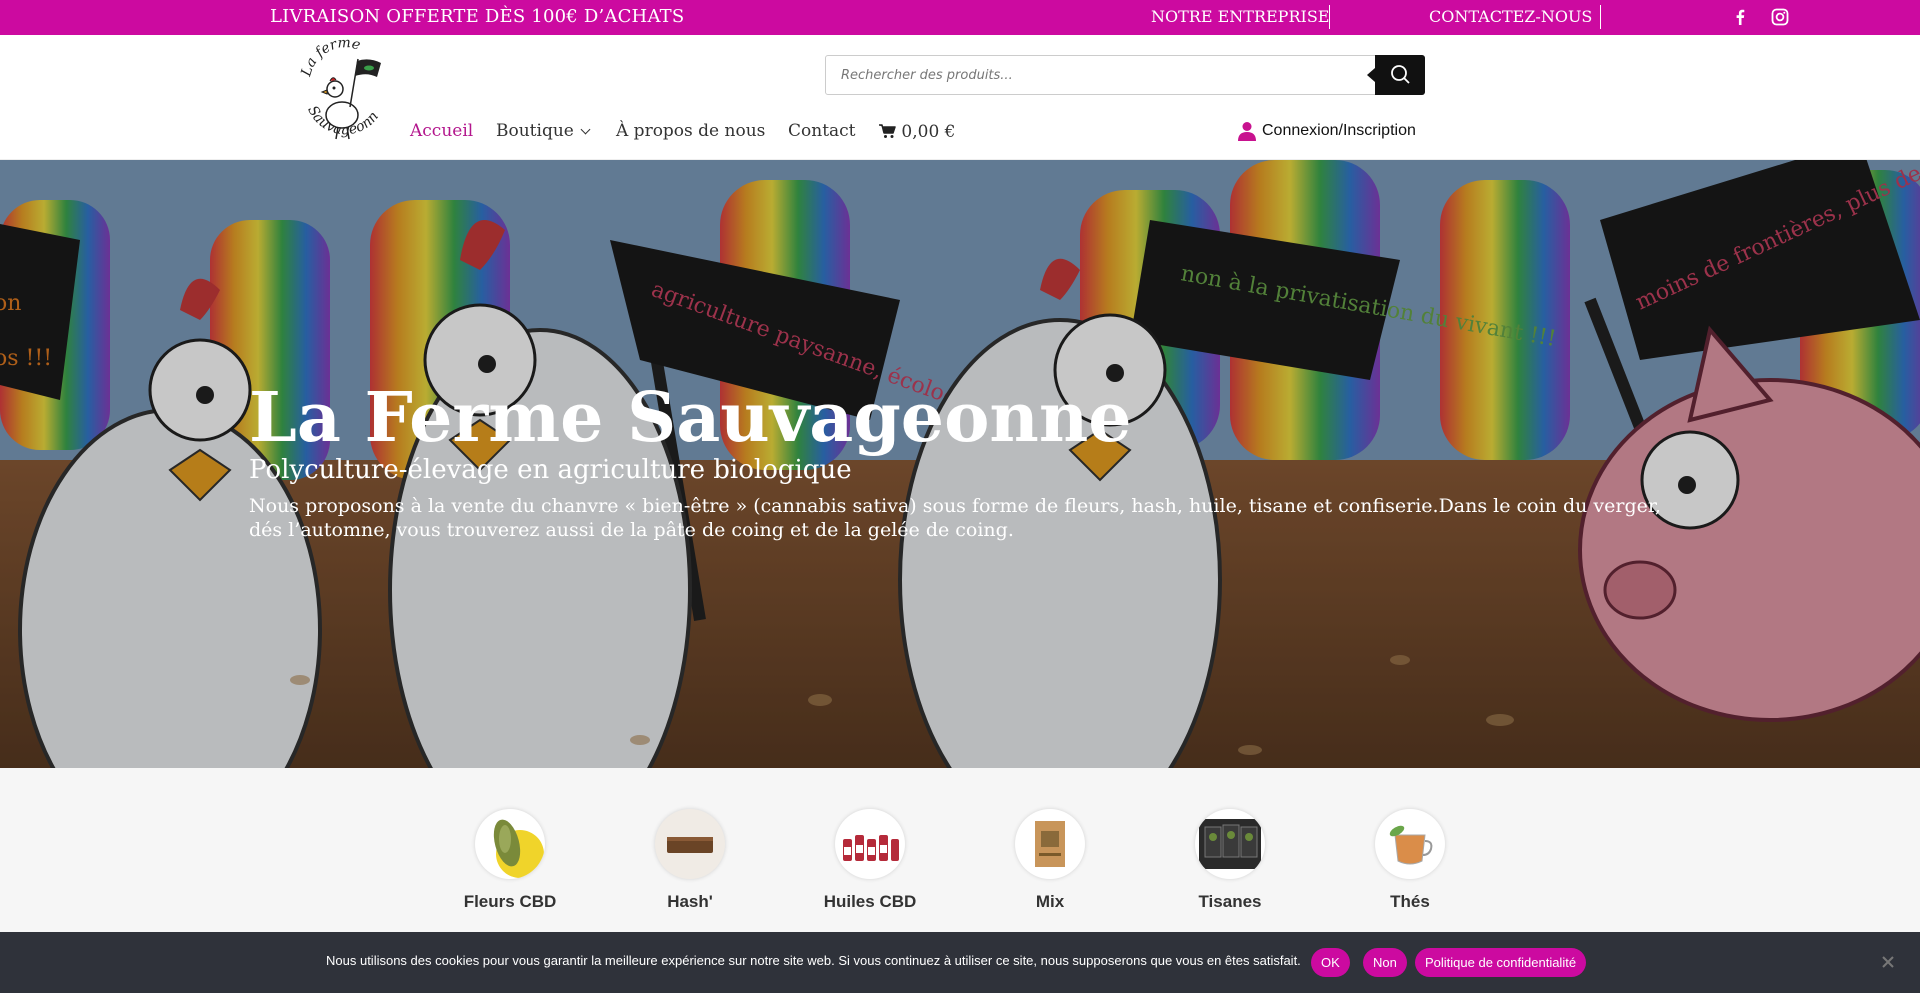 This screenshot has height=993, width=1920. I want to click on category-tisanes: Tisanes, so click(1230, 860).